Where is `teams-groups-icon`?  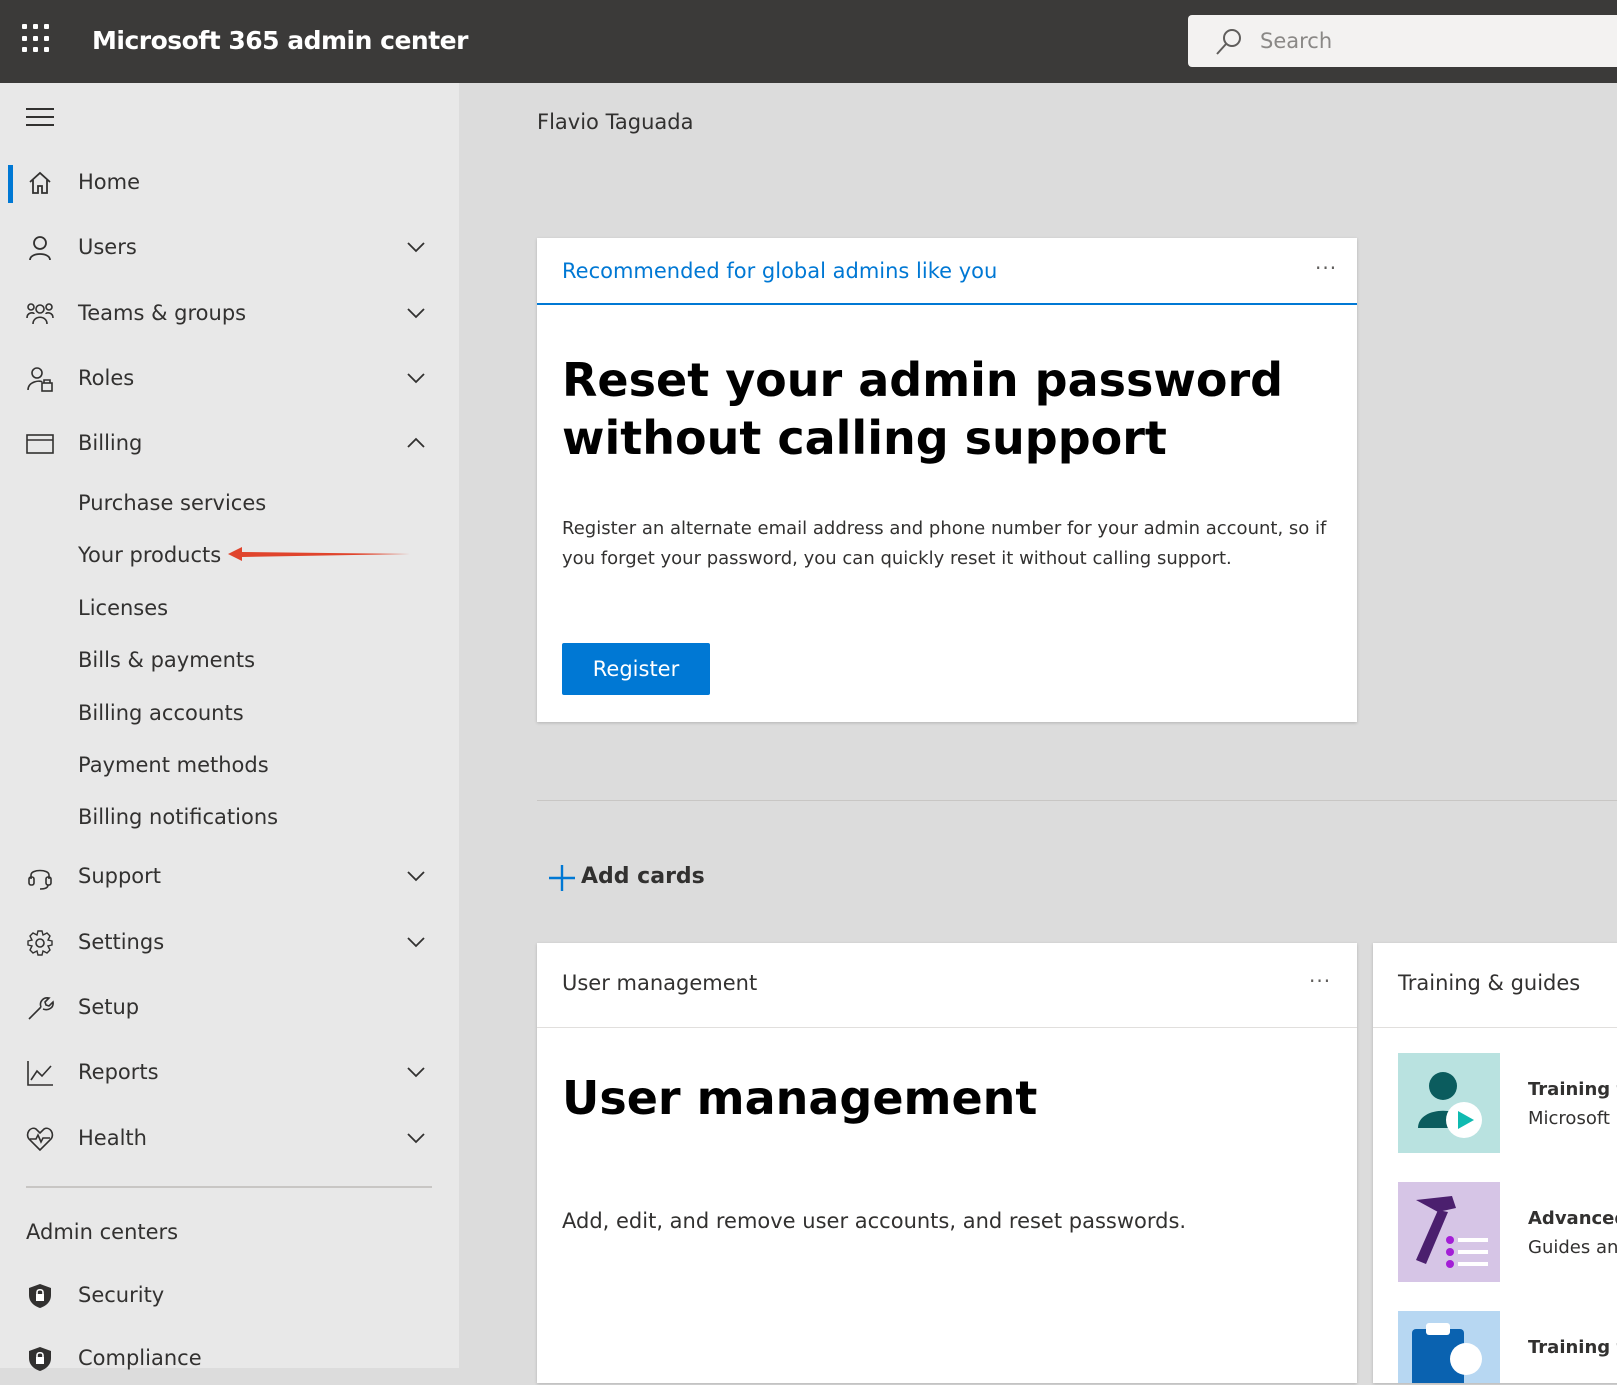
teams-groups-icon is located at coordinates (40, 314).